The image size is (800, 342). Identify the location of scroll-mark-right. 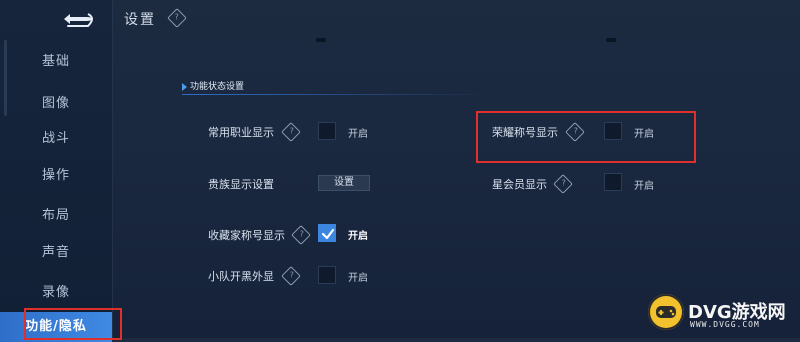
(611, 40).